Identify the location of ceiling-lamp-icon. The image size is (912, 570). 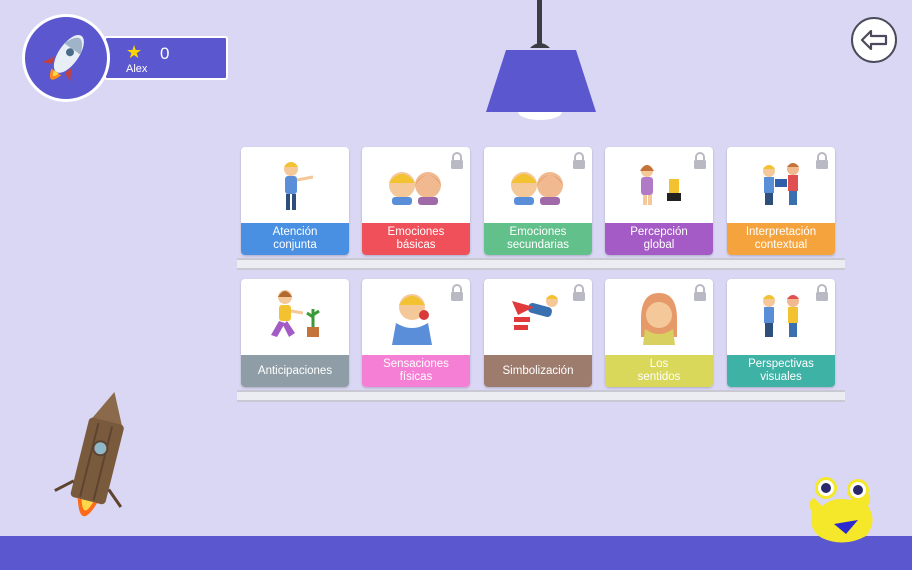
(541, 60).